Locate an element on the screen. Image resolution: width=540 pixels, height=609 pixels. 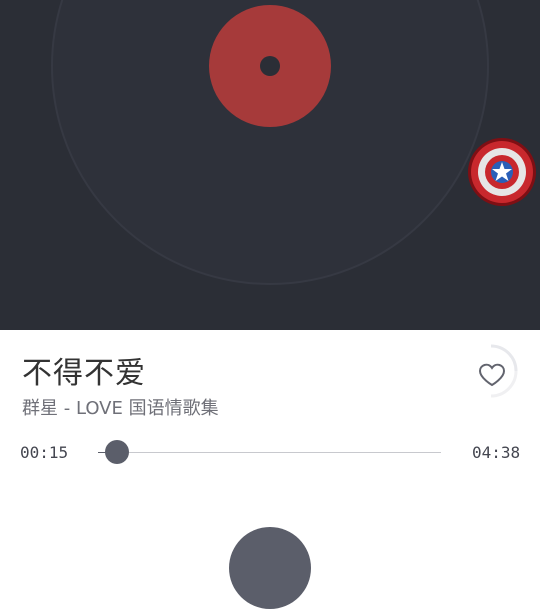
progress-thumb is located at coordinates (117, 452).